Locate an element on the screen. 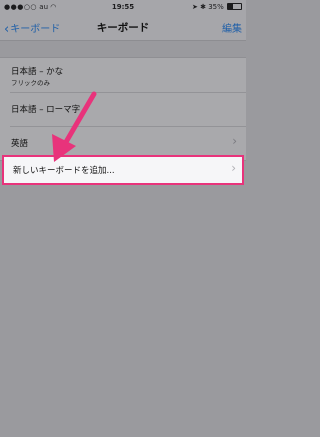  keyboard-row-title: 英語 is located at coordinates (20, 144).